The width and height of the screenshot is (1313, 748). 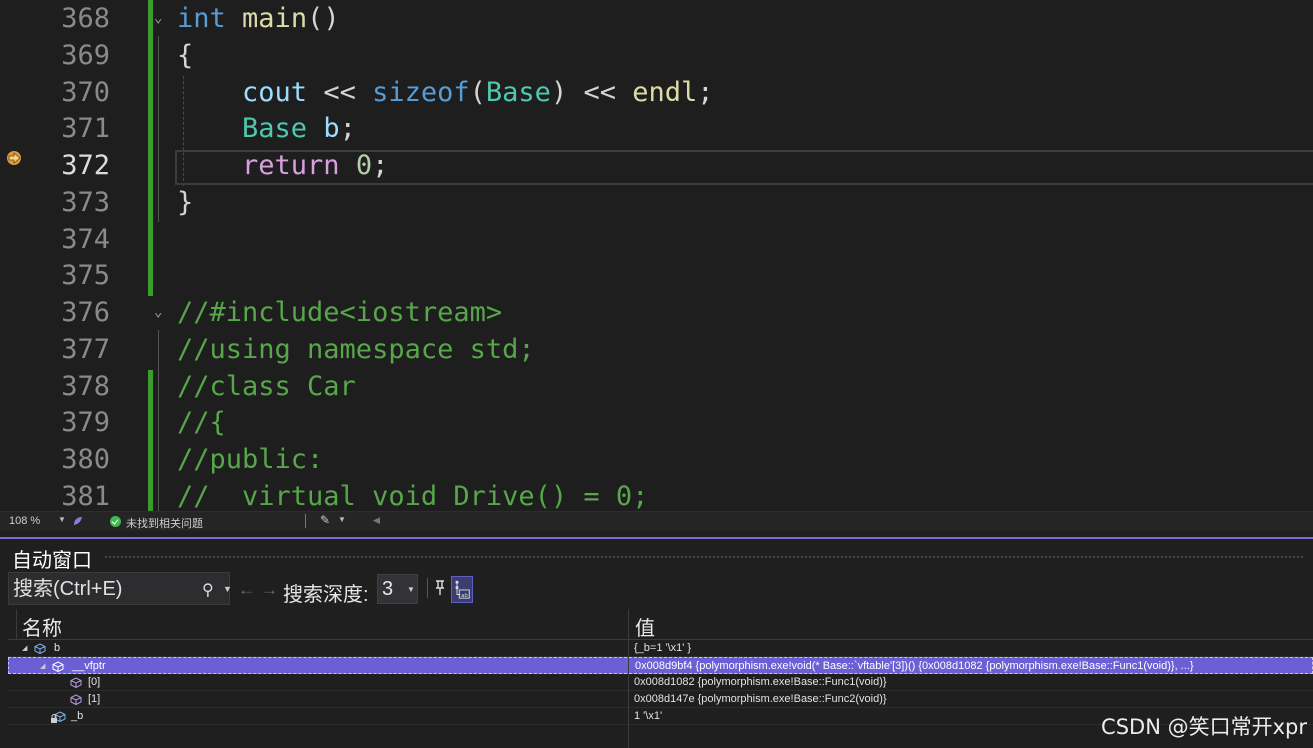 What do you see at coordinates (78, 521) in the screenshot?
I see `code-health-icon` at bounding box center [78, 521].